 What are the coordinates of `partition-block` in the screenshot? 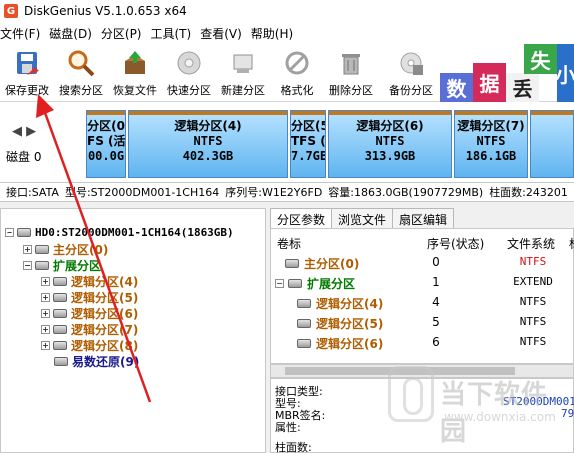 It's located at (552, 144).